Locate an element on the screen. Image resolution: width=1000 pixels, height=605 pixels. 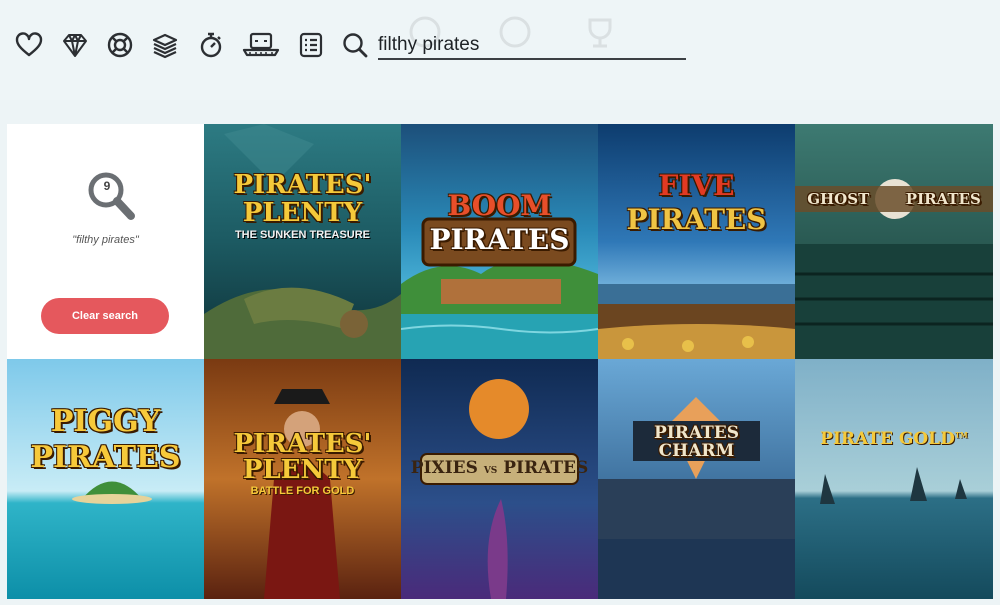
game-title: PIRATES is located at coordinates (696, 433).